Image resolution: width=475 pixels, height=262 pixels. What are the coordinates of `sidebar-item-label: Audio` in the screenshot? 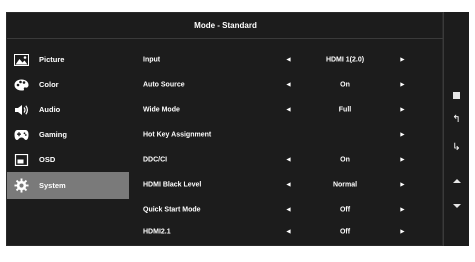 It's located at (50, 109).